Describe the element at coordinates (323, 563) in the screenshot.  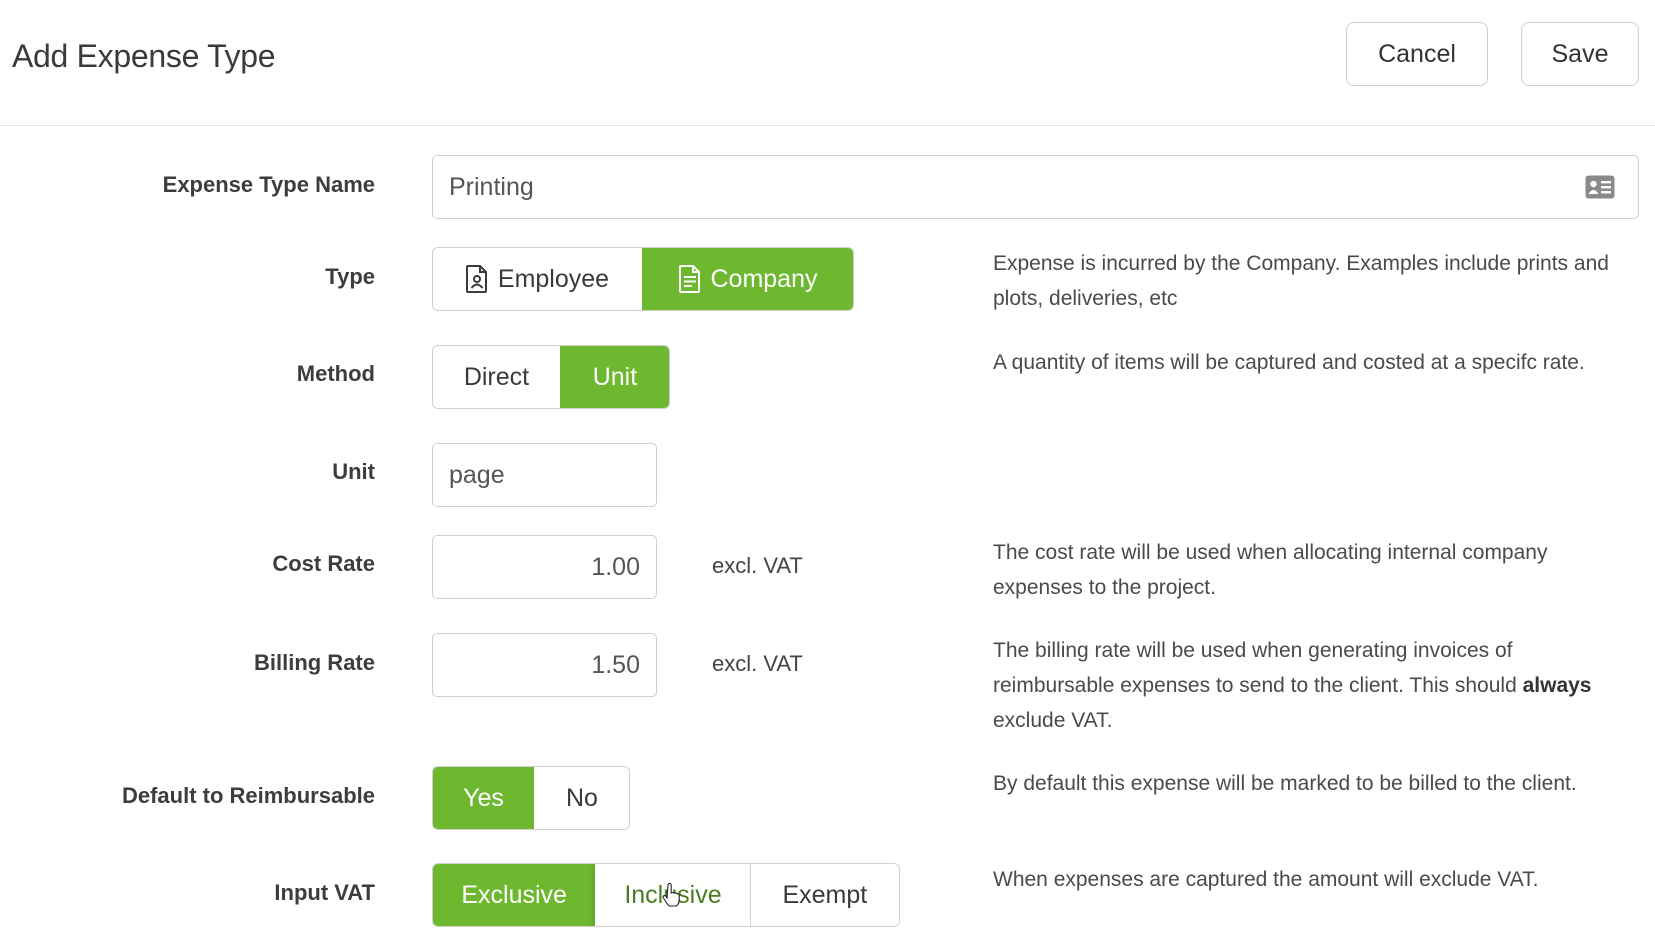
I see `cost-rate-label: Cost Rate` at that location.